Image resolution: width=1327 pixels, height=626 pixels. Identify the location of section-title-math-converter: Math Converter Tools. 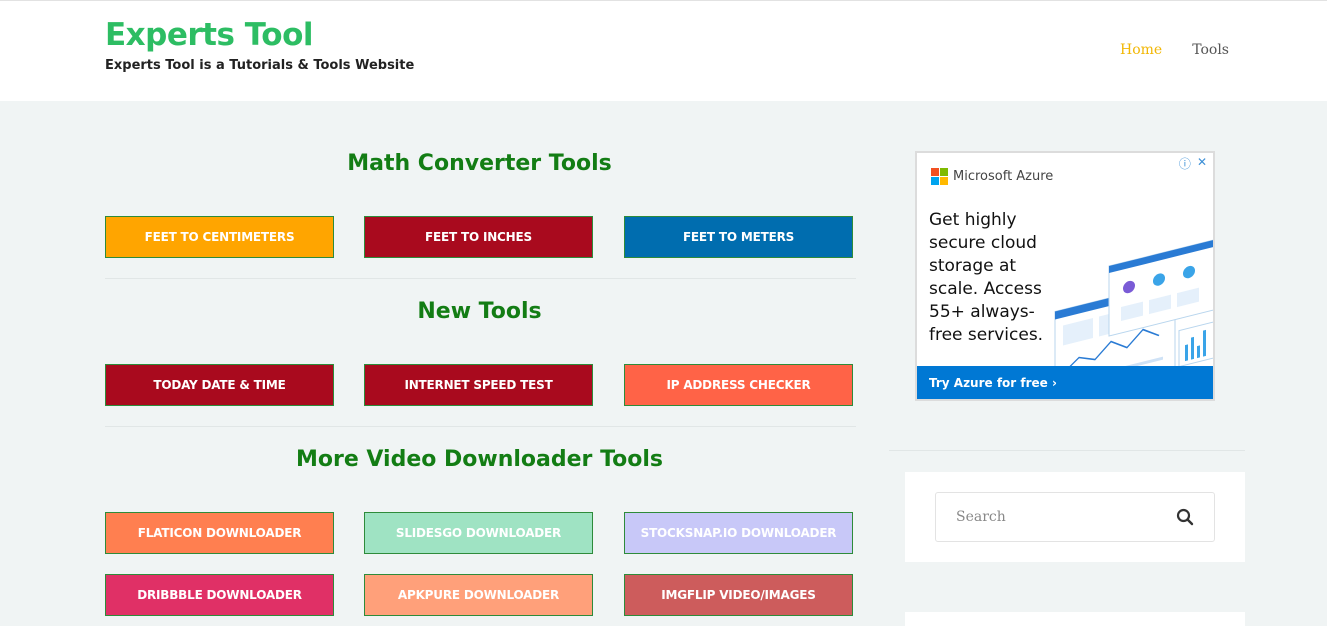
(479, 163).